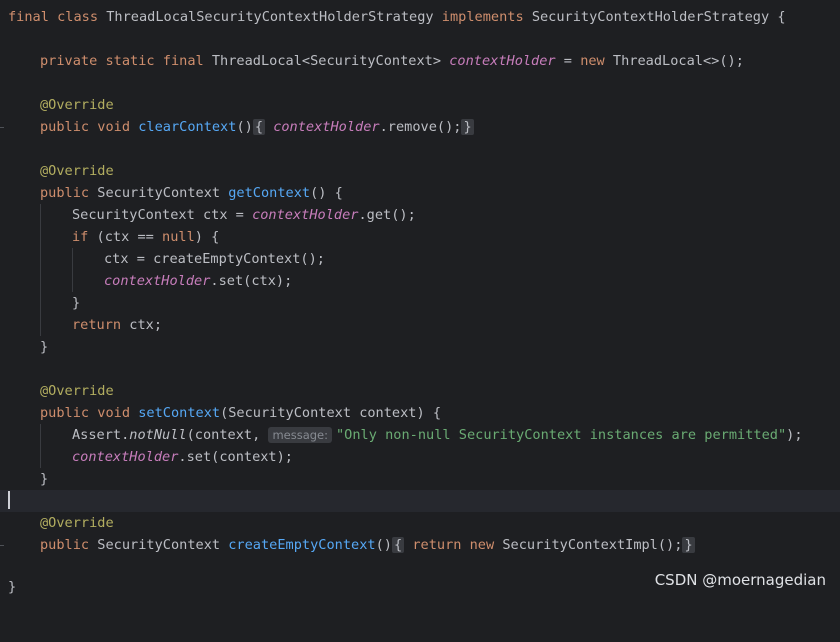 This screenshot has width=840, height=642. What do you see at coordinates (420, 303) in the screenshot?
I see `code-line-close-if: }` at bounding box center [420, 303].